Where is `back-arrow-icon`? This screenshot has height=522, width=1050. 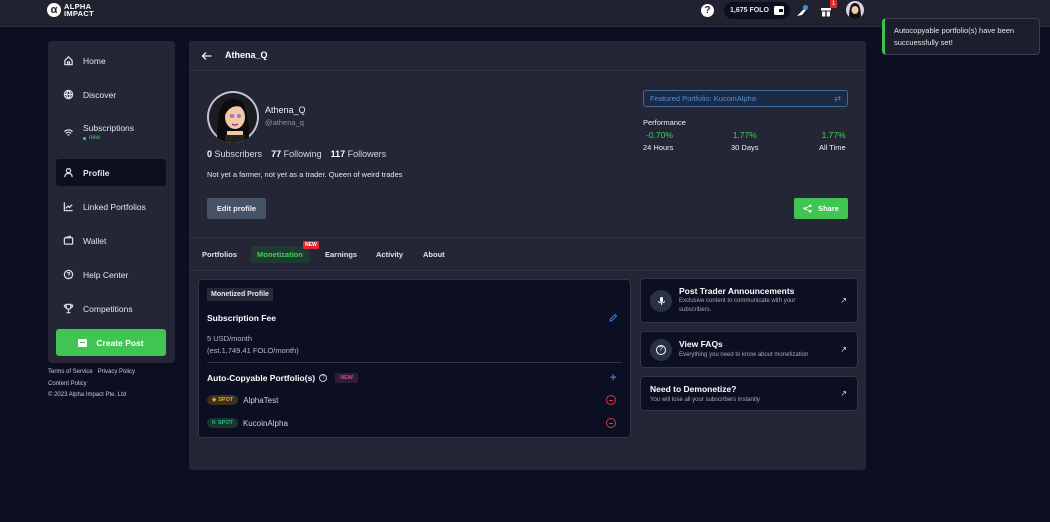
back-arrow-icon is located at coordinates (207, 56).